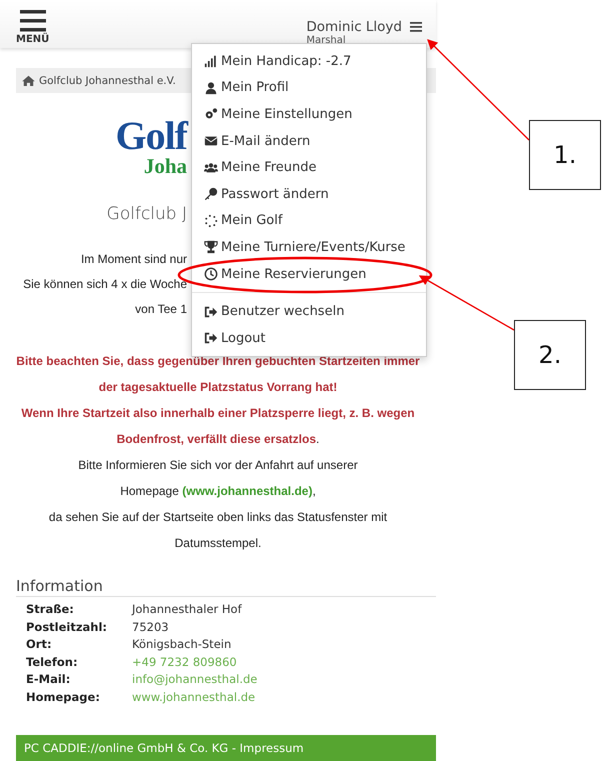 The height and width of the screenshot is (761, 605). What do you see at coordinates (354, 26) in the screenshot?
I see `user-name: Dominic Lloyd` at bounding box center [354, 26].